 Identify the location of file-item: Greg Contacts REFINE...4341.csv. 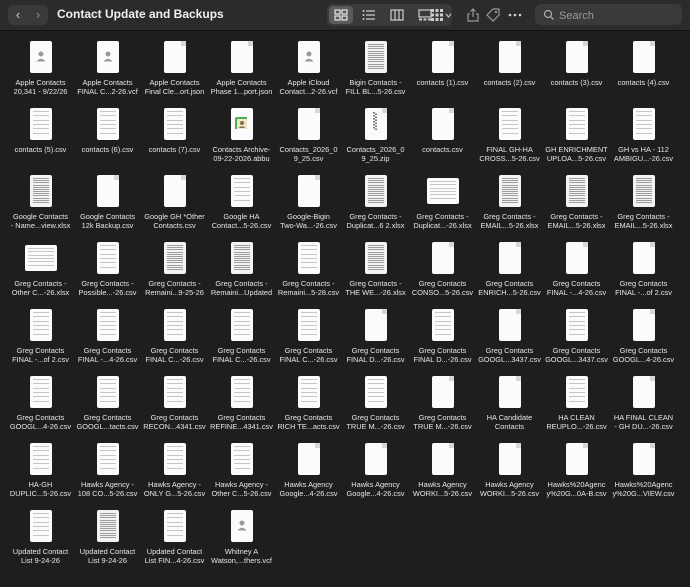
(241, 406).